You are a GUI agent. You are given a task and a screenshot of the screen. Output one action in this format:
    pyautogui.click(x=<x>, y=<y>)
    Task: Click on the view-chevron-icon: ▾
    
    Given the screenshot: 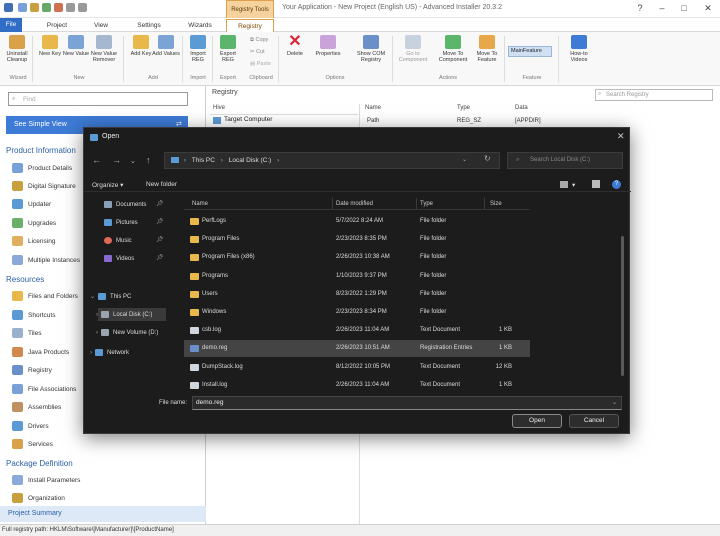 What is the action you would take?
    pyautogui.click(x=573, y=185)
    